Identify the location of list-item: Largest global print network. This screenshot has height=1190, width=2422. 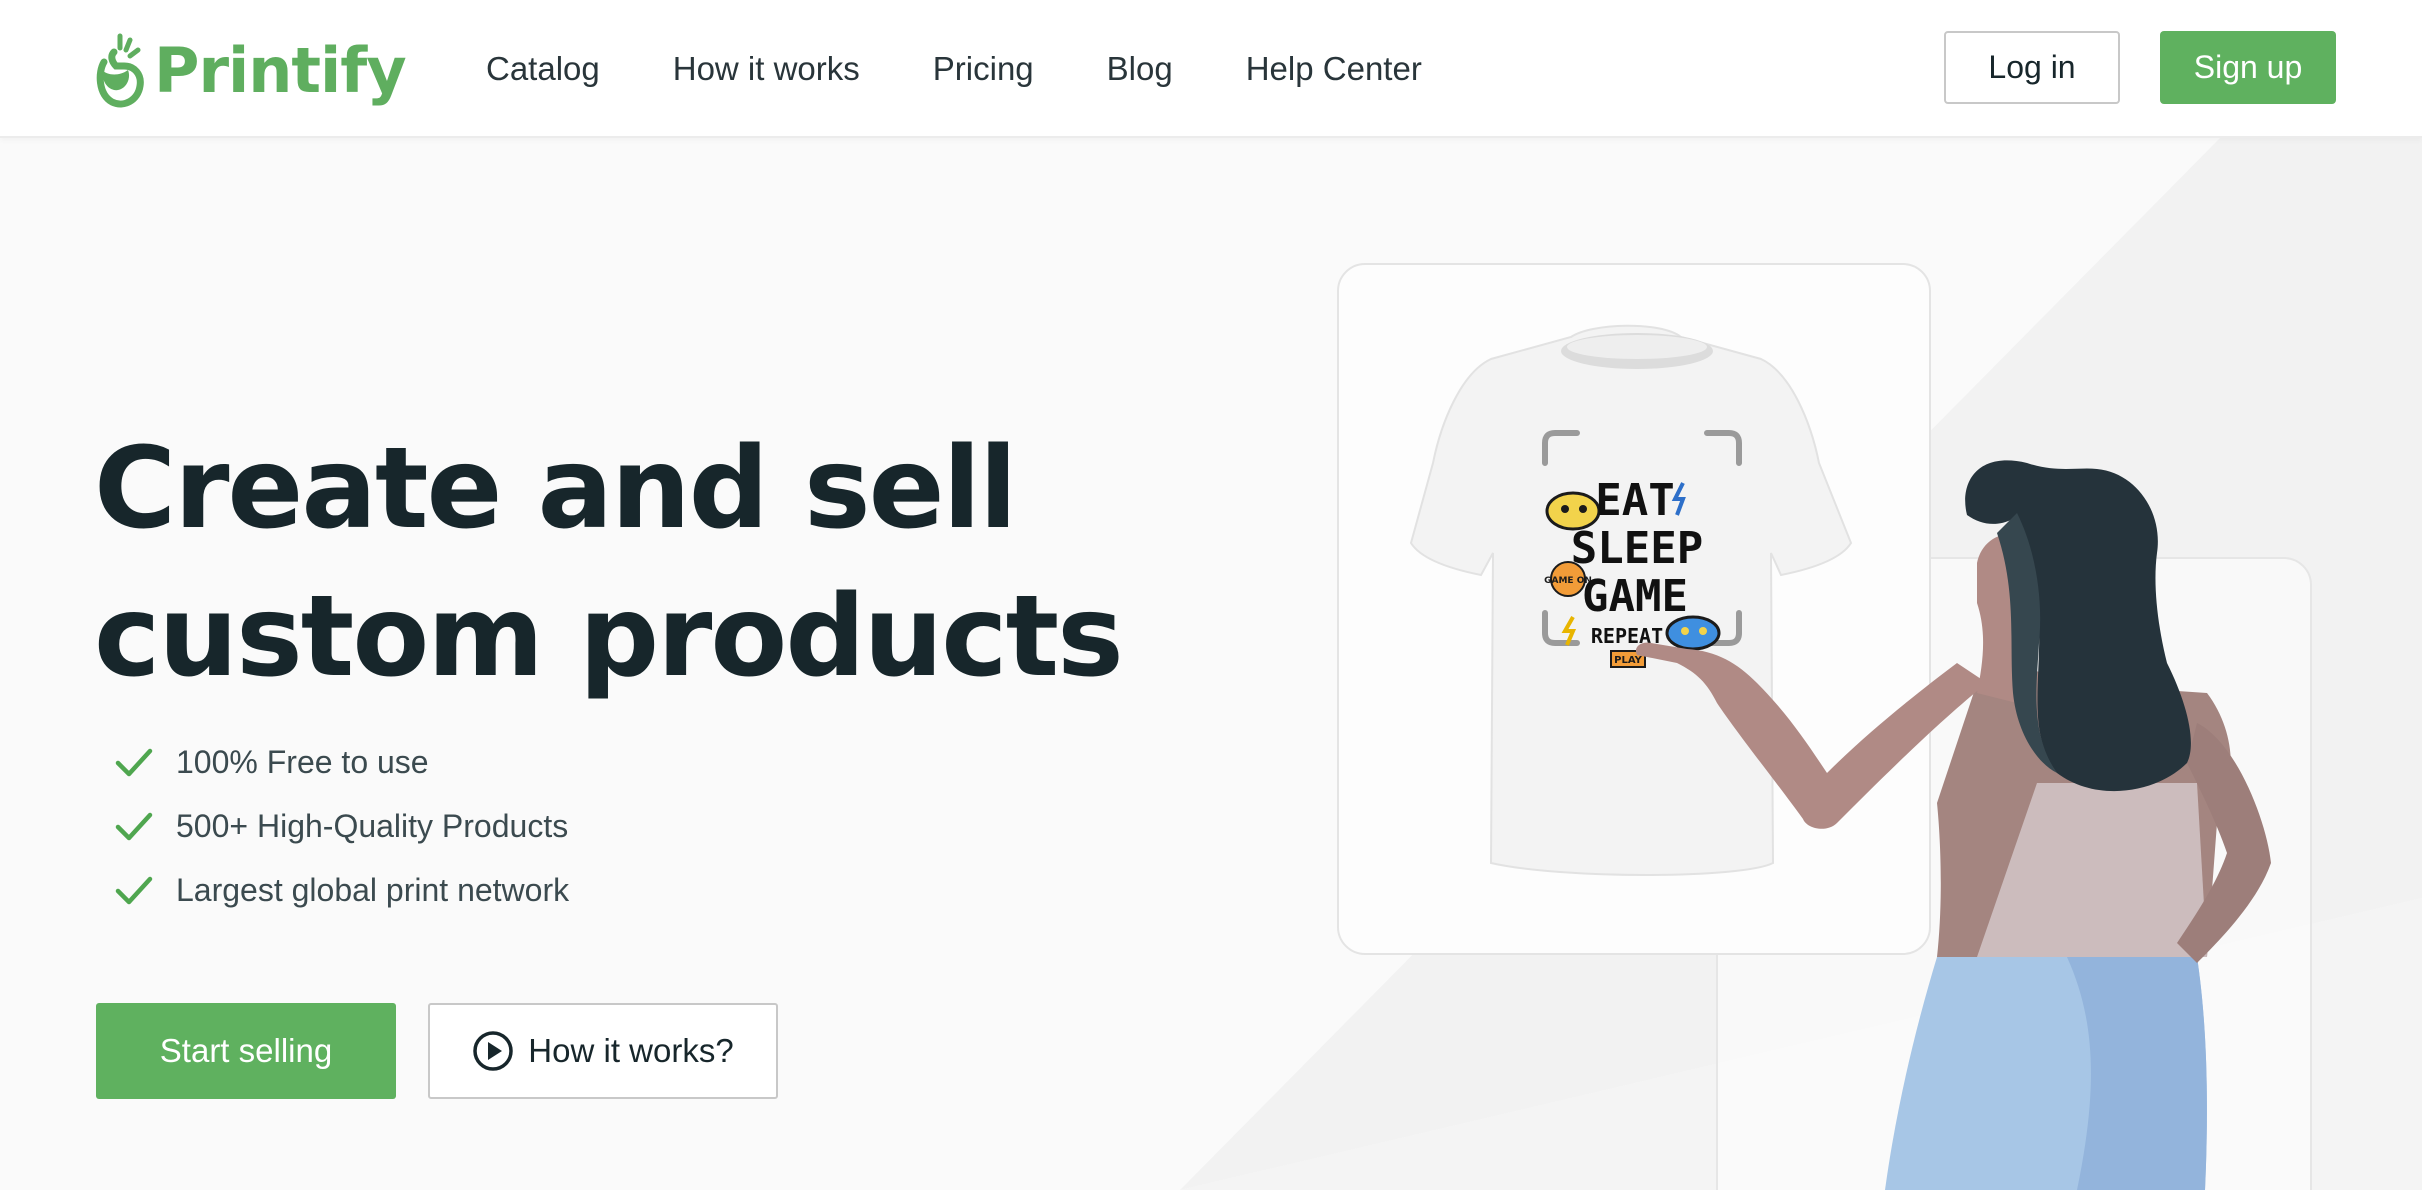
(341, 890).